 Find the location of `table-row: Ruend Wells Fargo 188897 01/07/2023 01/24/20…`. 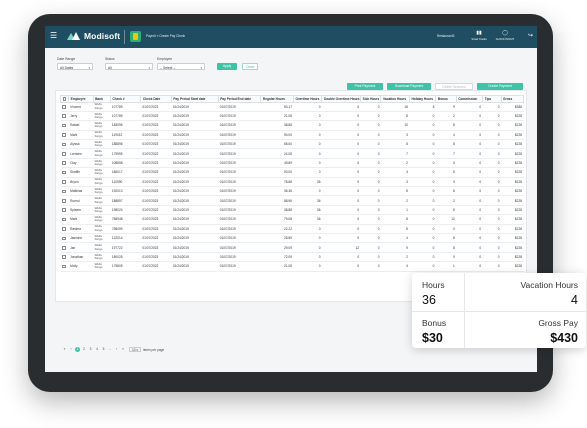

table-row: Ruend Wells Fargo 188897 01/07/2023 01/24/20… is located at coordinates (292, 200).